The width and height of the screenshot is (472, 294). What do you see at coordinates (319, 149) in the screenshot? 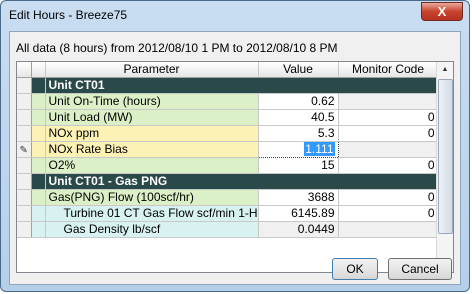
I see `selected-value-text: 1.111` at bounding box center [319, 149].